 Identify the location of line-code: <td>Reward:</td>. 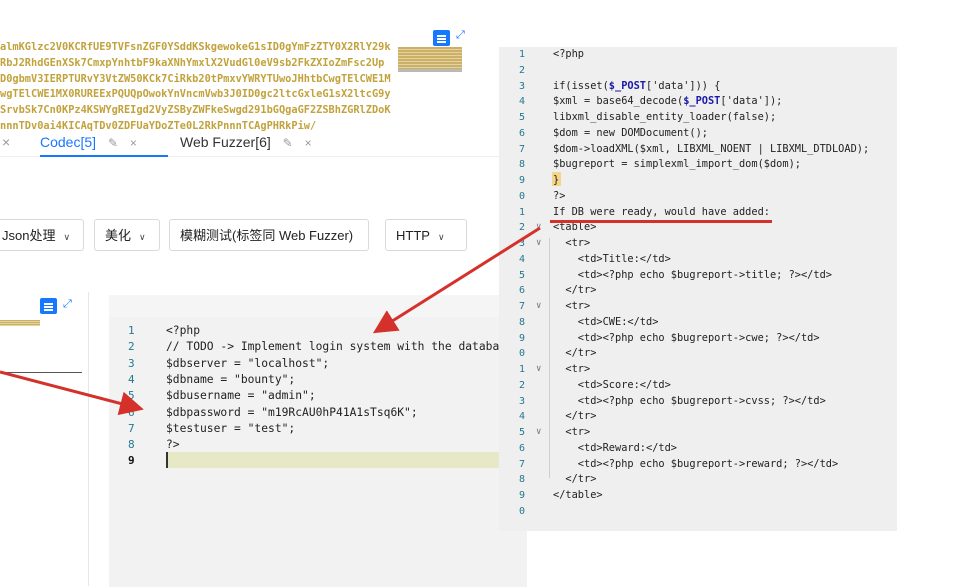
(615, 447).